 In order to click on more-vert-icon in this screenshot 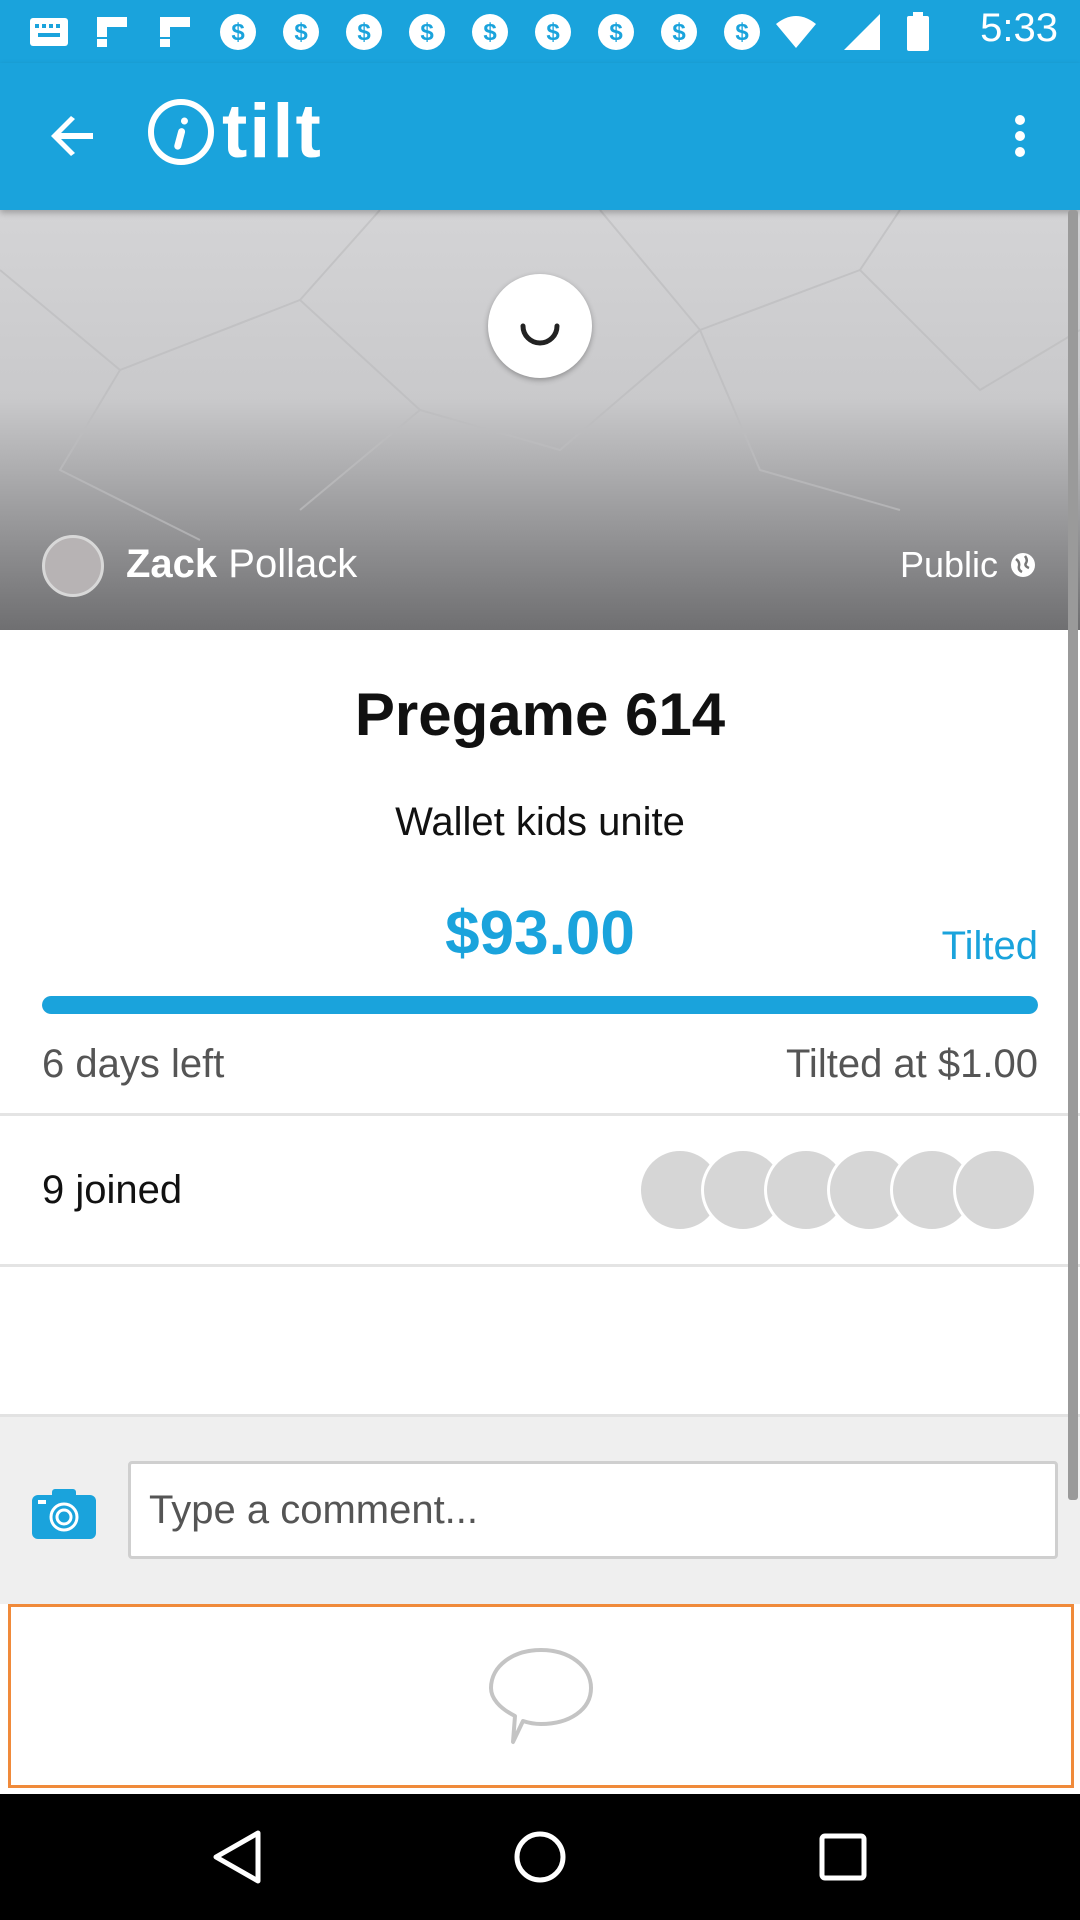, I will do `click(1020, 136)`.